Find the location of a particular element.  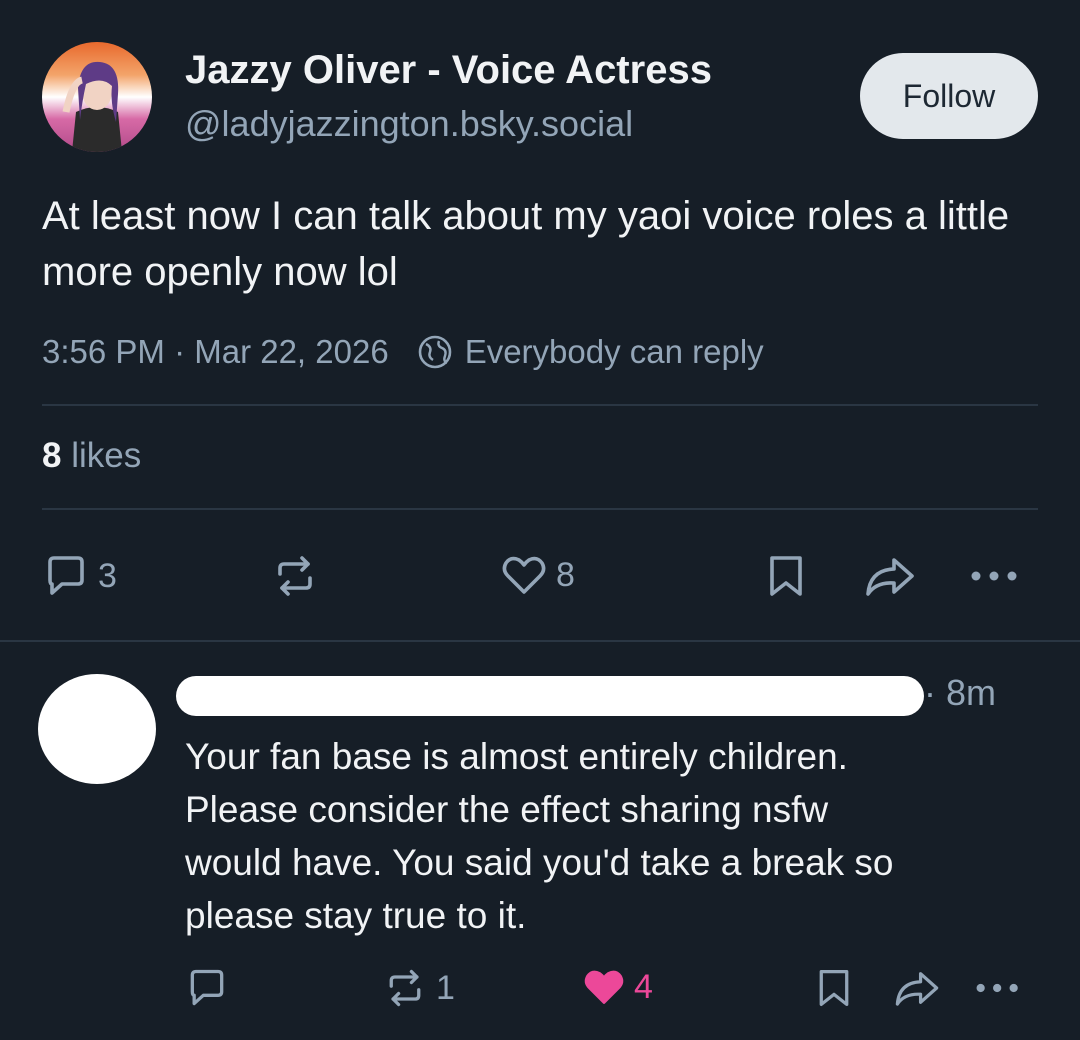

reply-more-options-button is located at coordinates (999, 988).